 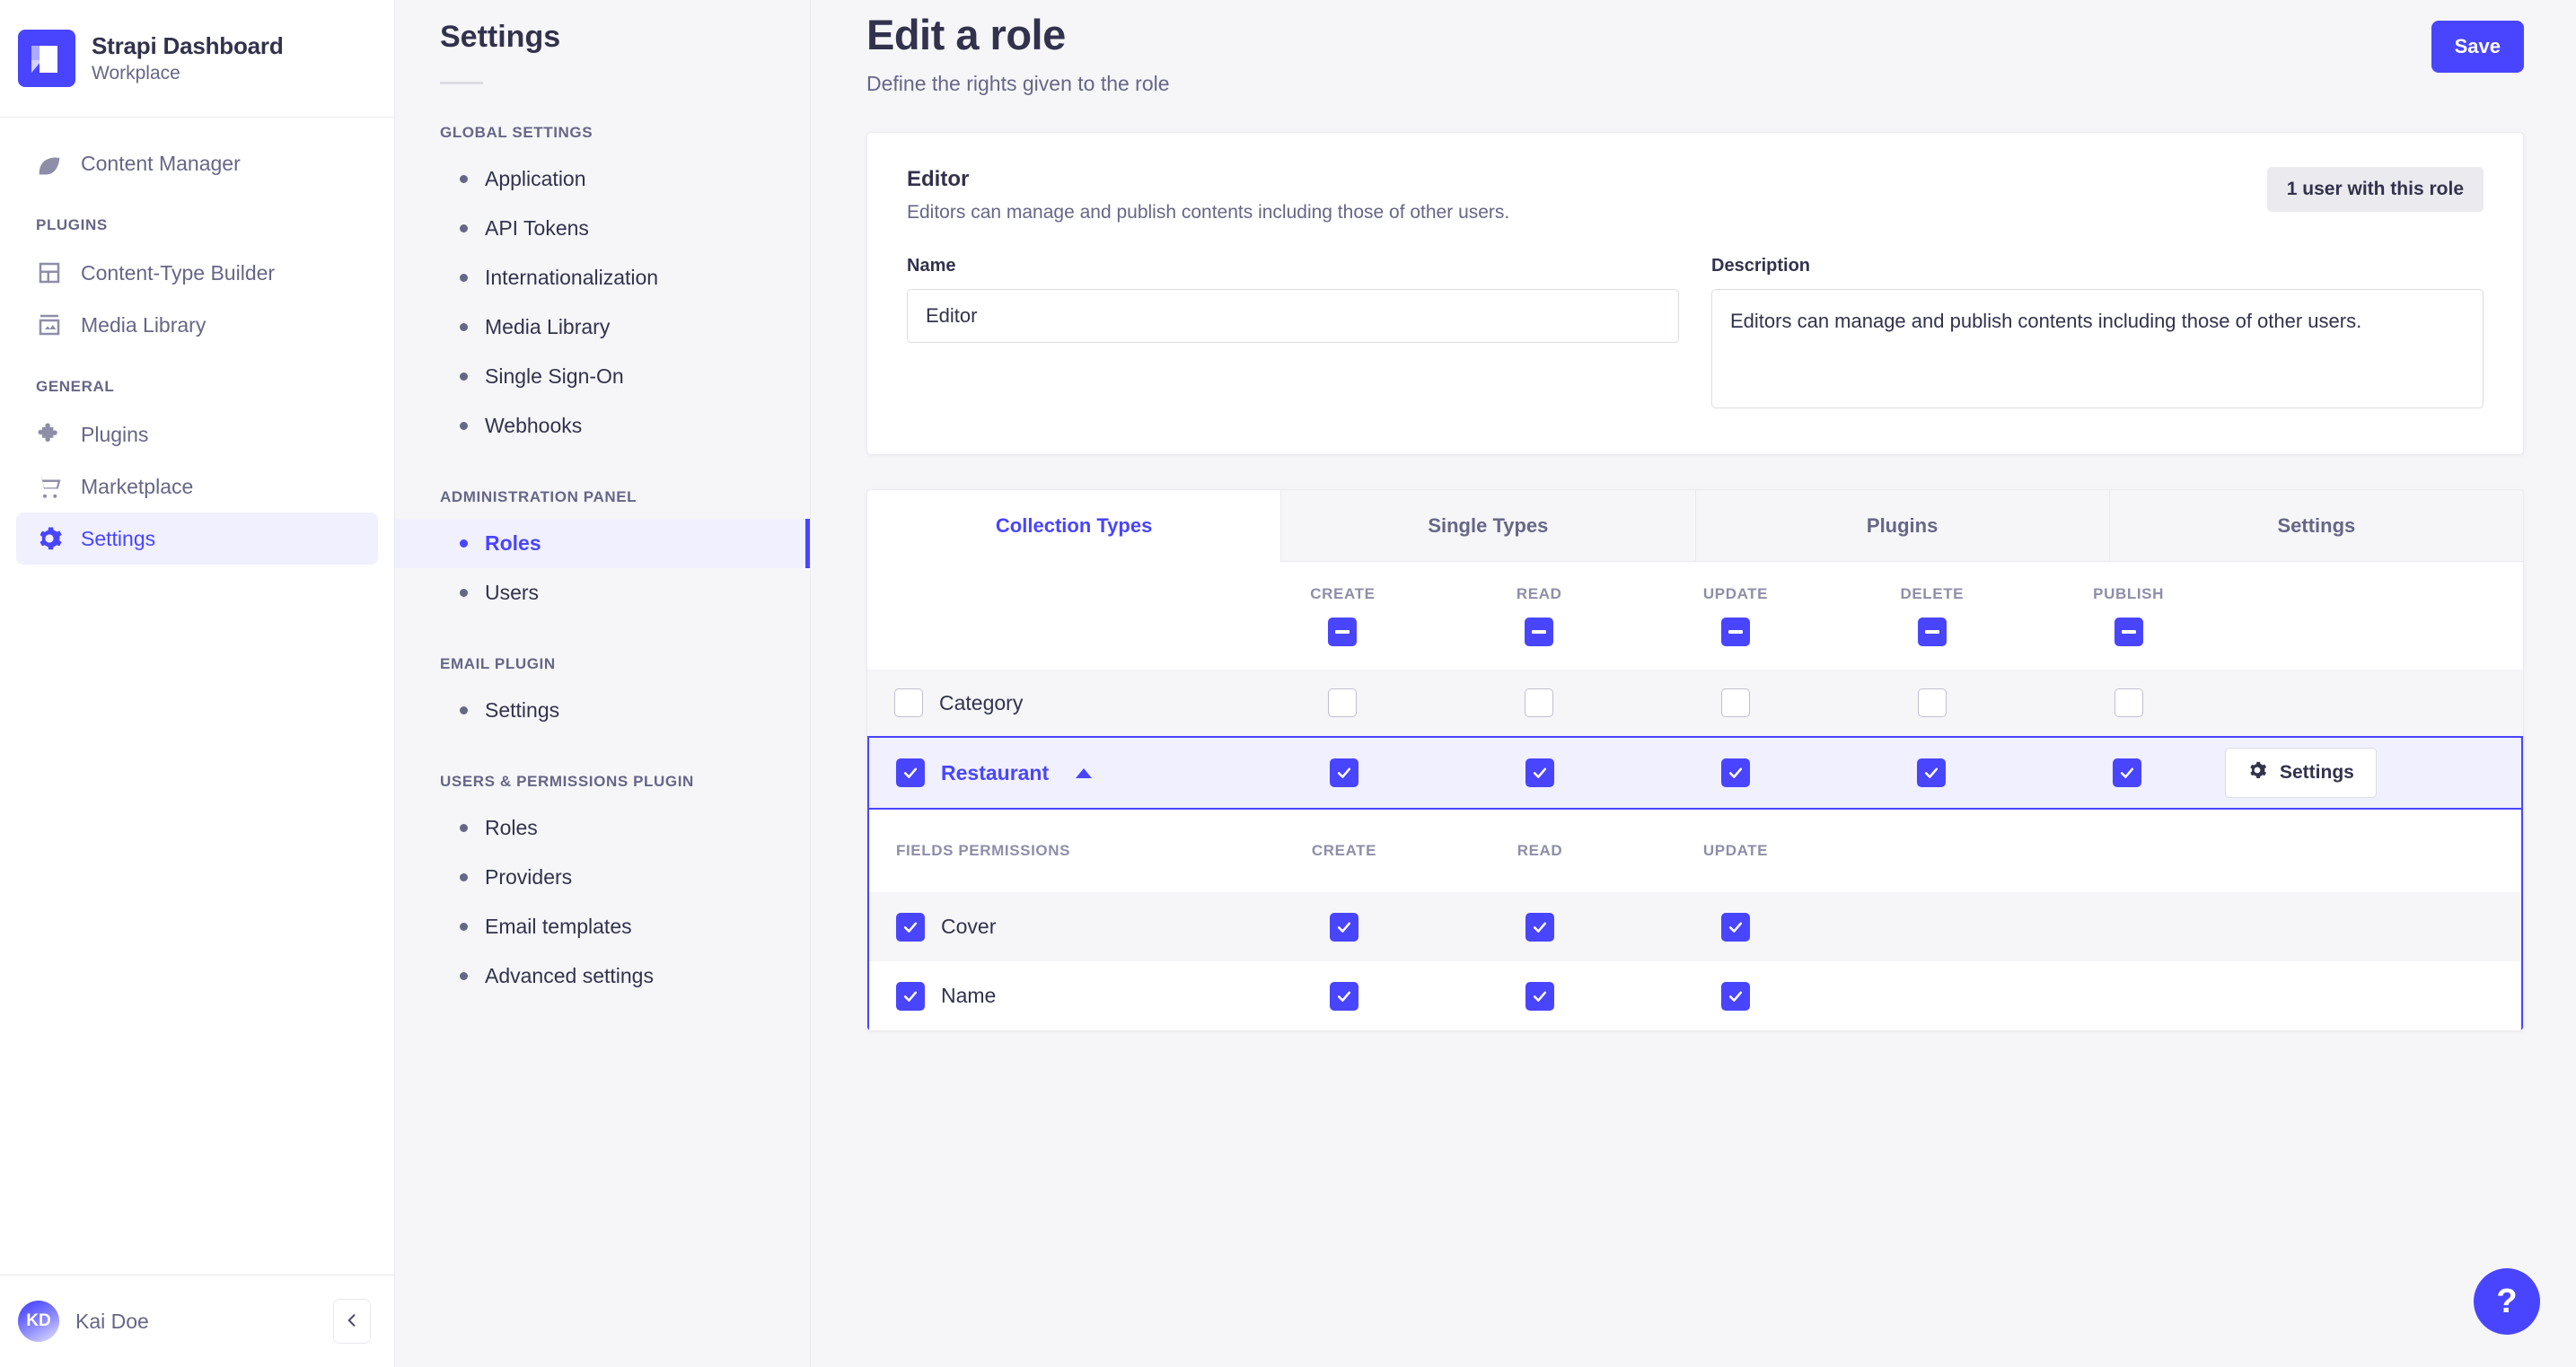 I want to click on checkbox-restaurant-delete, so click(x=1932, y=773).